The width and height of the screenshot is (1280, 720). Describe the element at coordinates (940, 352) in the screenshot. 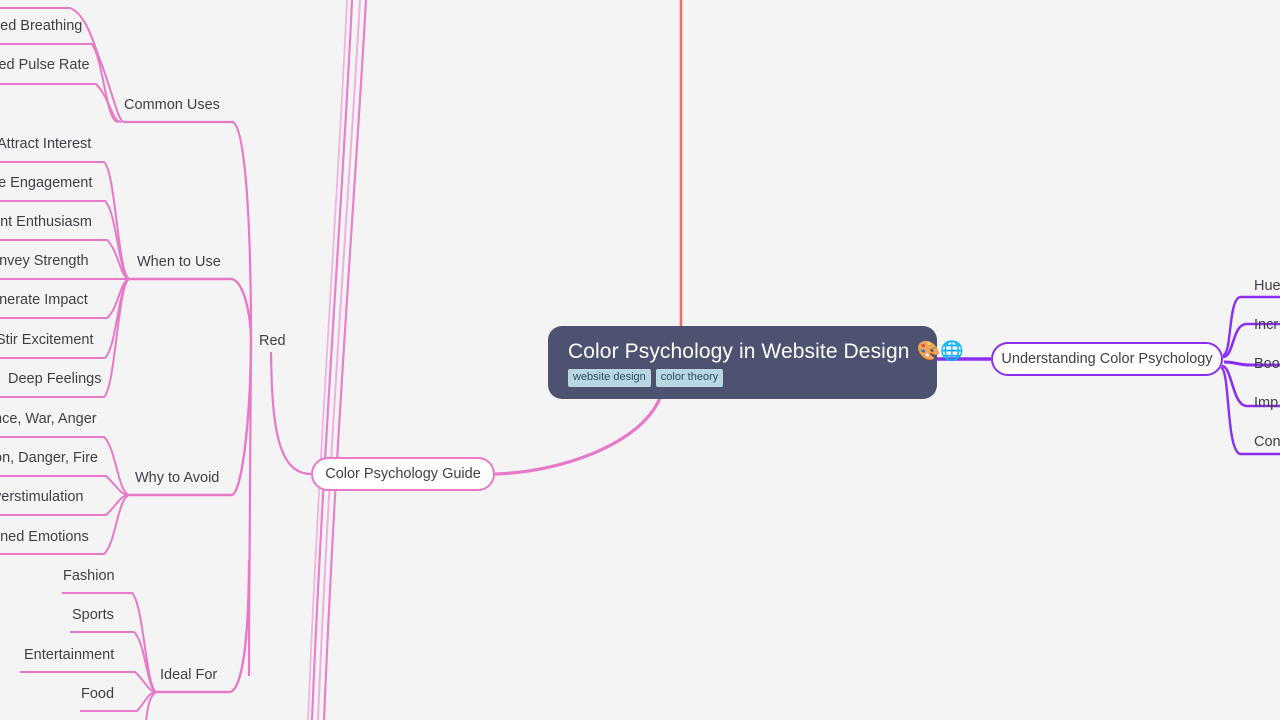

I see `palette-globe-emoji-icon: 🎨🌐` at that location.